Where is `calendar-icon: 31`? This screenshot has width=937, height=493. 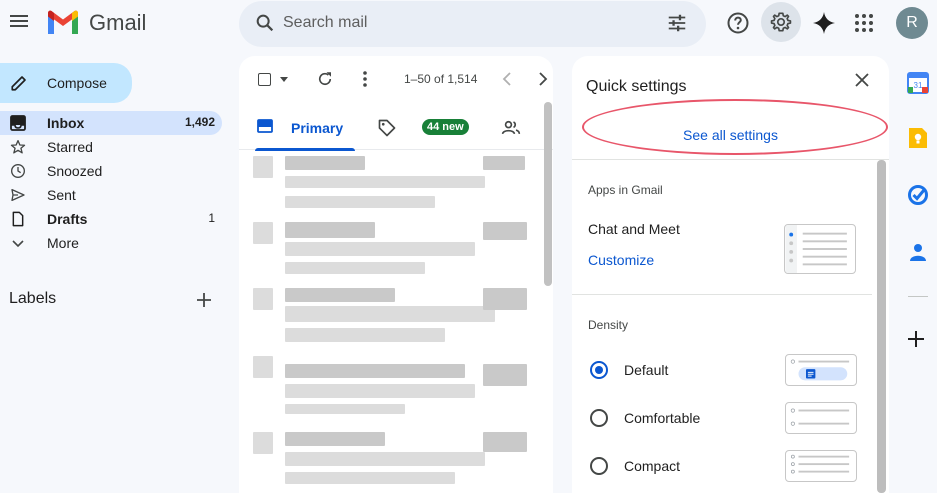
calendar-icon: 31 is located at coordinates (918, 83).